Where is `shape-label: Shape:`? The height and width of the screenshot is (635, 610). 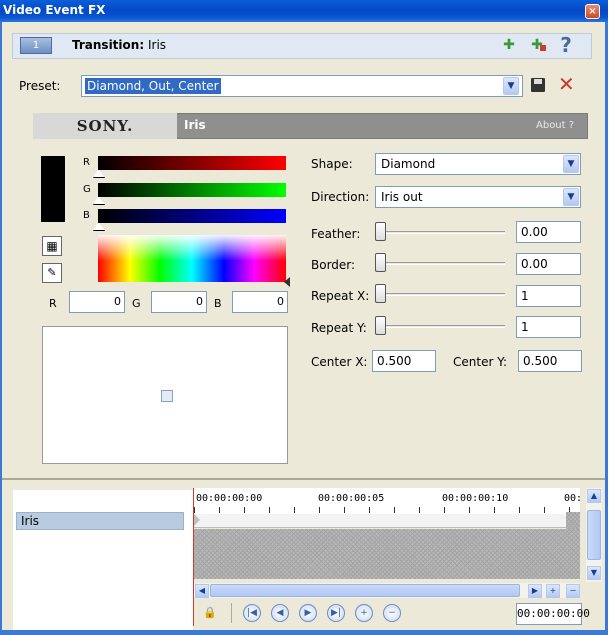
shape-label: Shape: is located at coordinates (332, 164).